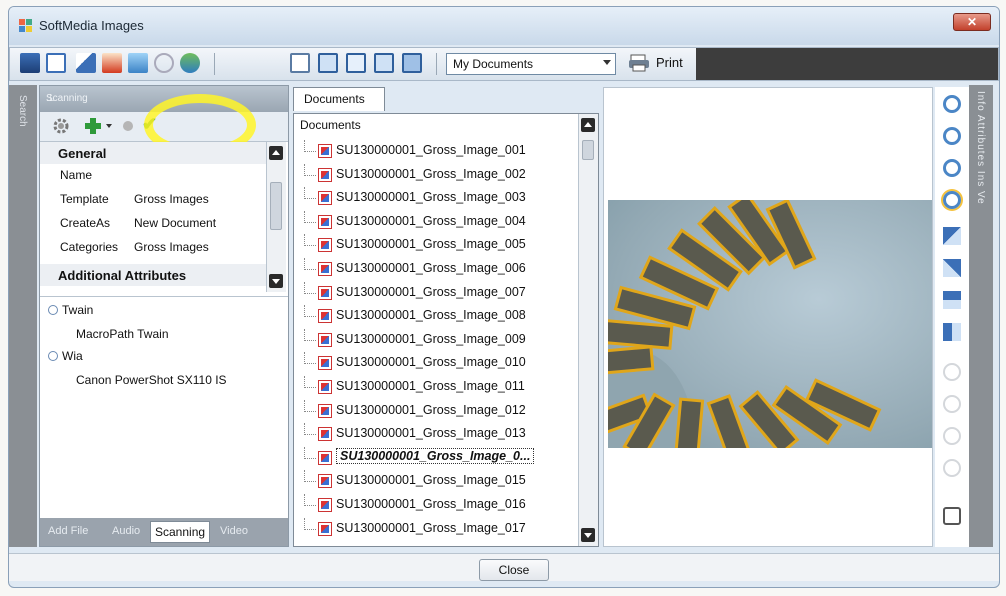 The height and width of the screenshot is (596, 1006). Describe the element at coordinates (436, 435) in the screenshot. I see `list-item: SU130000001_Gross_Image_013` at that location.